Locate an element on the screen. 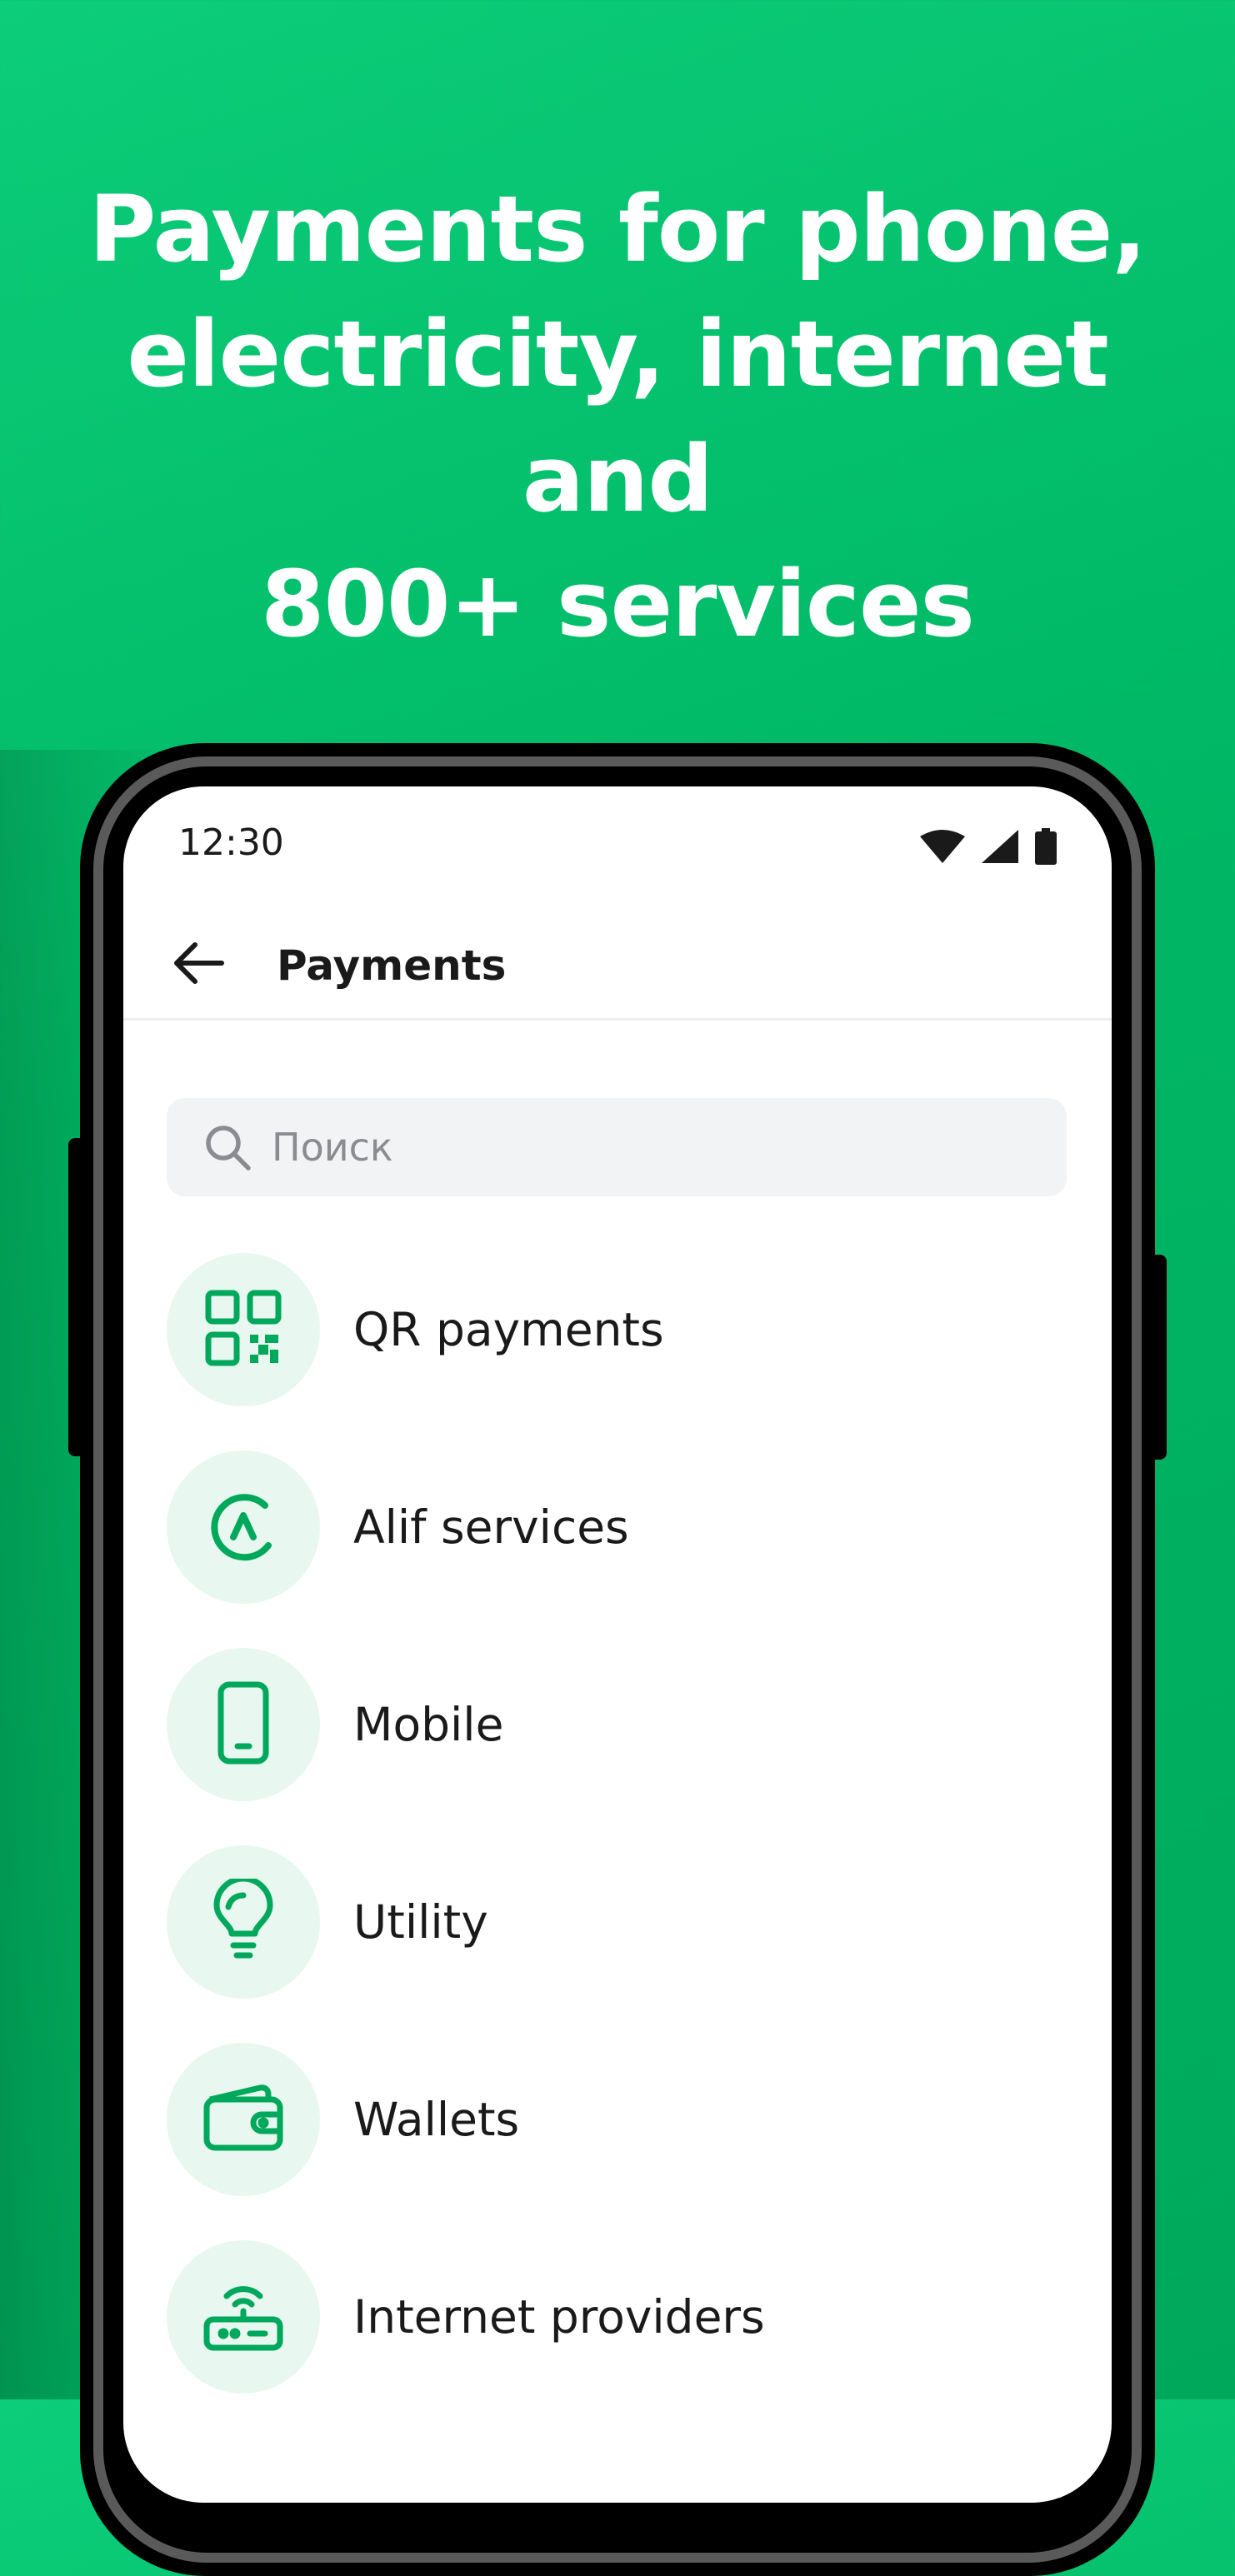 The image size is (1235, 2576). search-bar is located at coordinates (617, 1147).